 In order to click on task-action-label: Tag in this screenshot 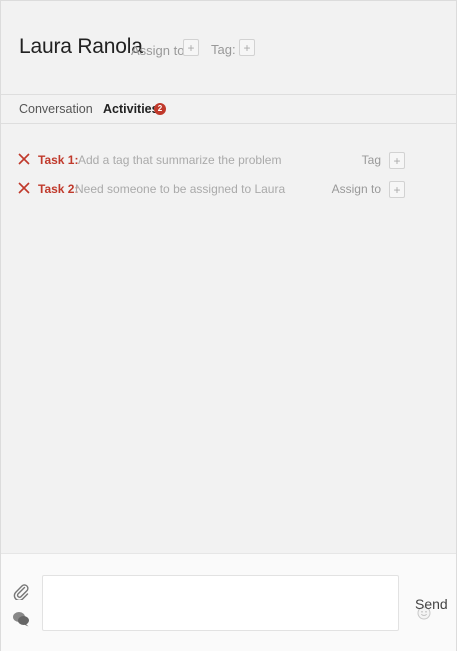, I will do `click(371, 160)`.